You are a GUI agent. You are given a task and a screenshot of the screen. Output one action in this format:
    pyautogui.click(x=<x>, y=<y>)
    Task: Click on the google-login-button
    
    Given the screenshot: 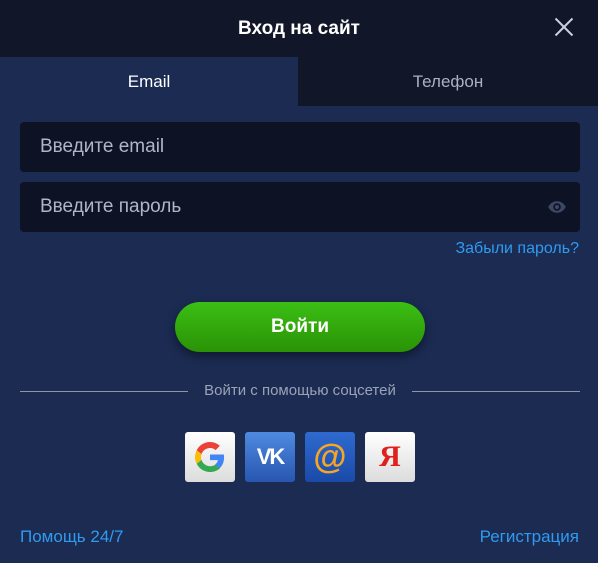 What is the action you would take?
    pyautogui.click(x=210, y=457)
    